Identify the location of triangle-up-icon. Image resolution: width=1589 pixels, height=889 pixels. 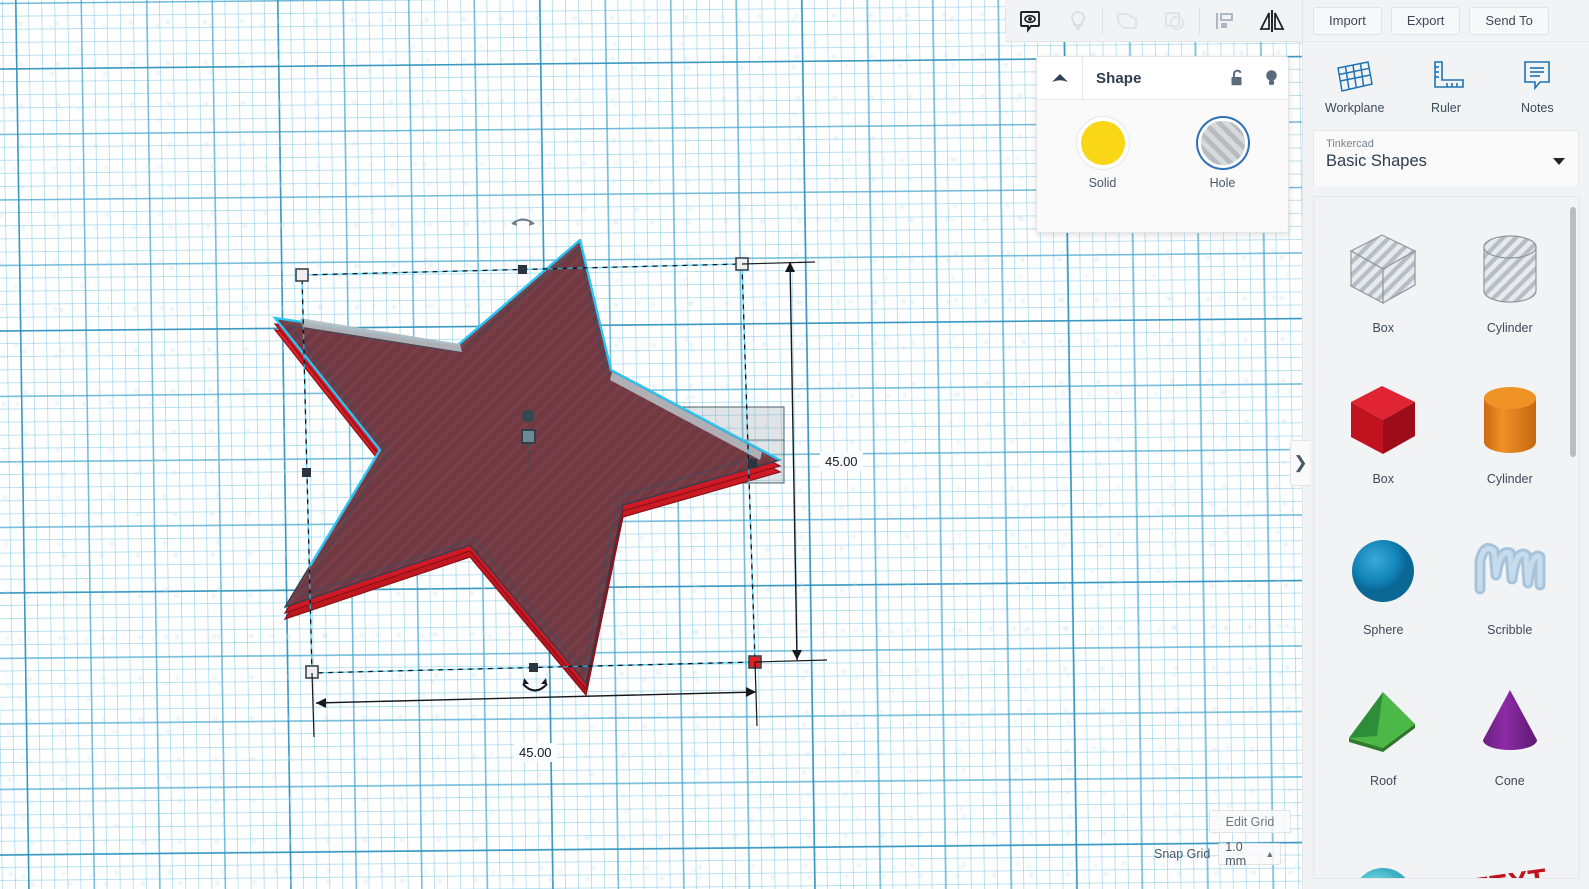
(1059, 78).